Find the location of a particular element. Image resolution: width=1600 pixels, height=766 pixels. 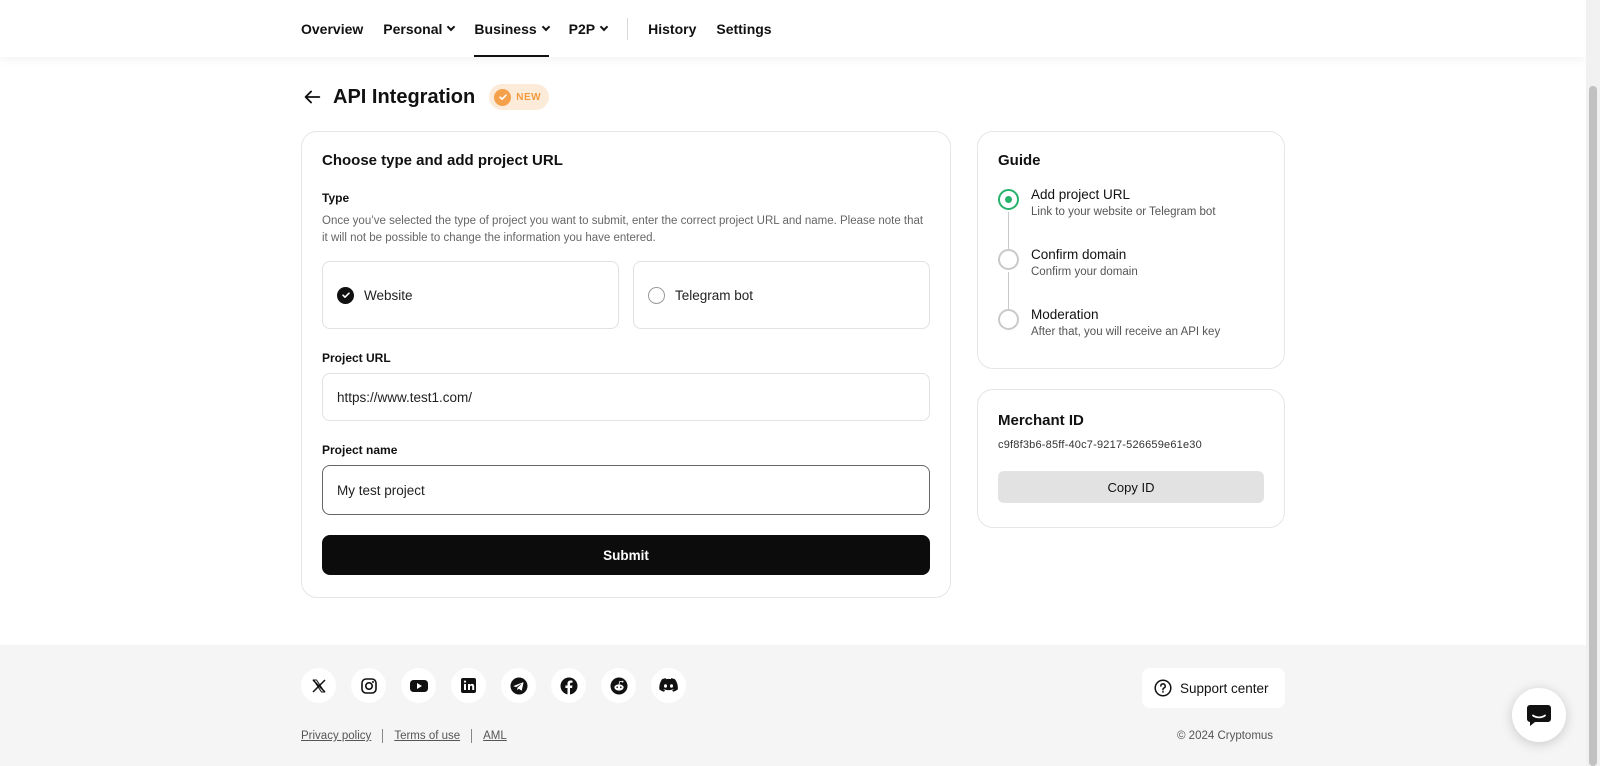

reddit-icon is located at coordinates (618, 685).